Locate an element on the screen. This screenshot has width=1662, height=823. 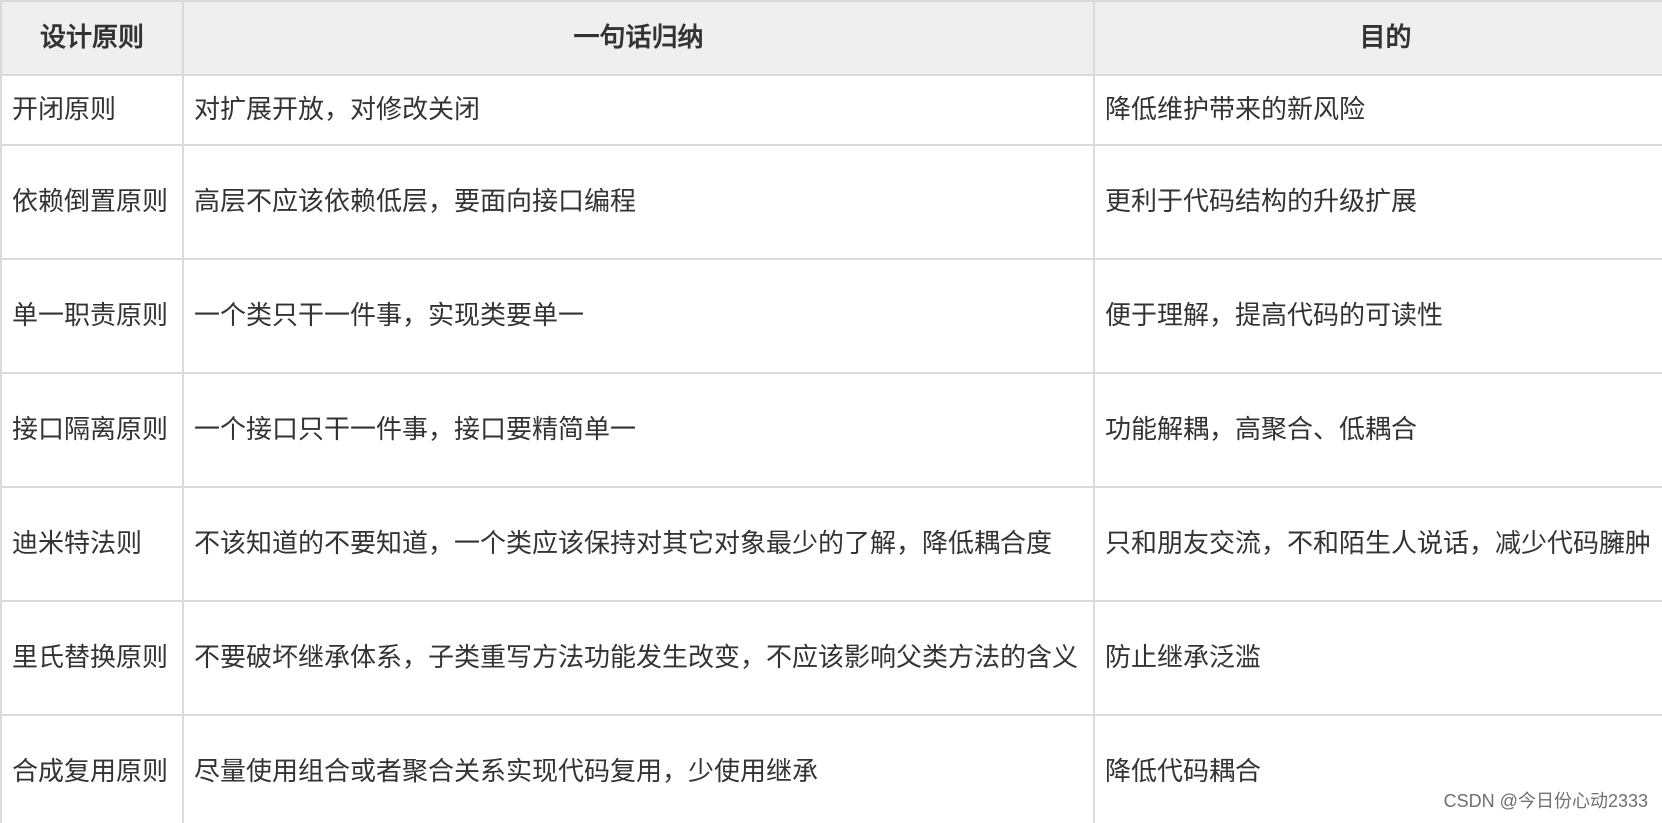
table-row: 合成复用原则 尽量使用组合或者聚合关系实现代码复用，少使用继承 降低代码耦合 is located at coordinates (831, 768).